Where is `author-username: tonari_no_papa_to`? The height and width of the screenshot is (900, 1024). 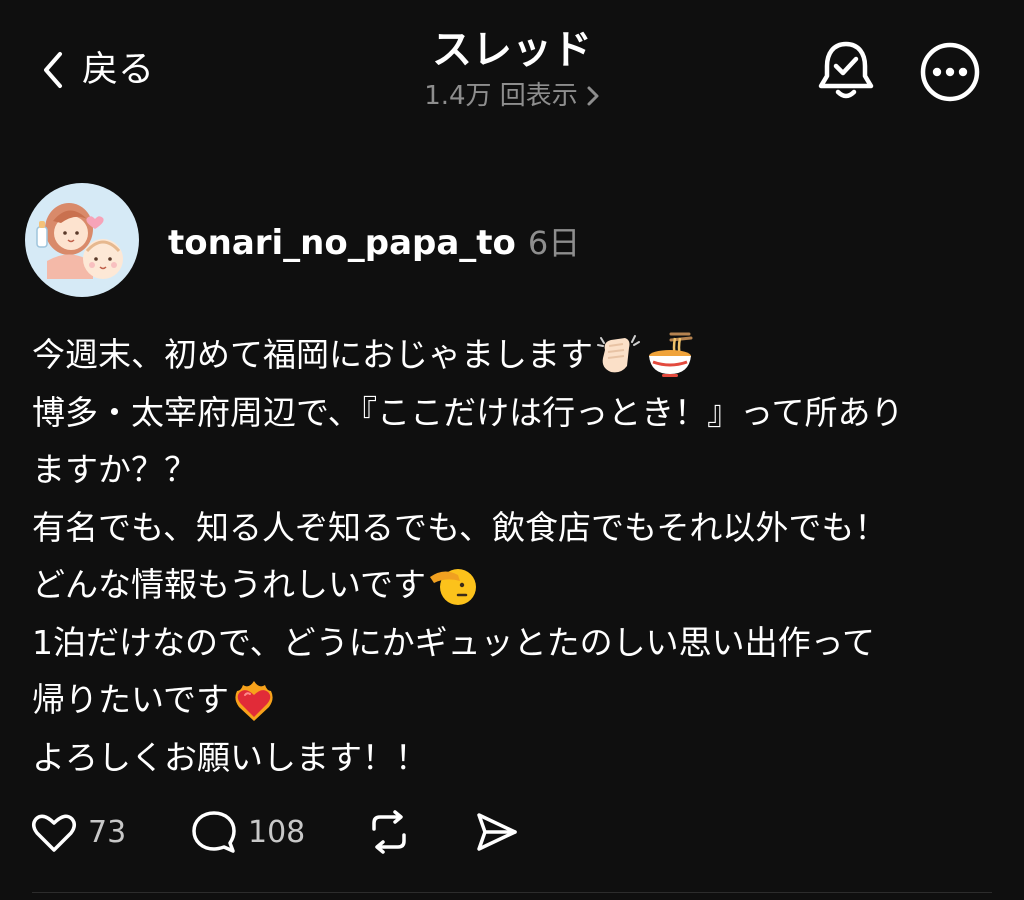 author-username: tonari_no_papa_to is located at coordinates (342, 243).